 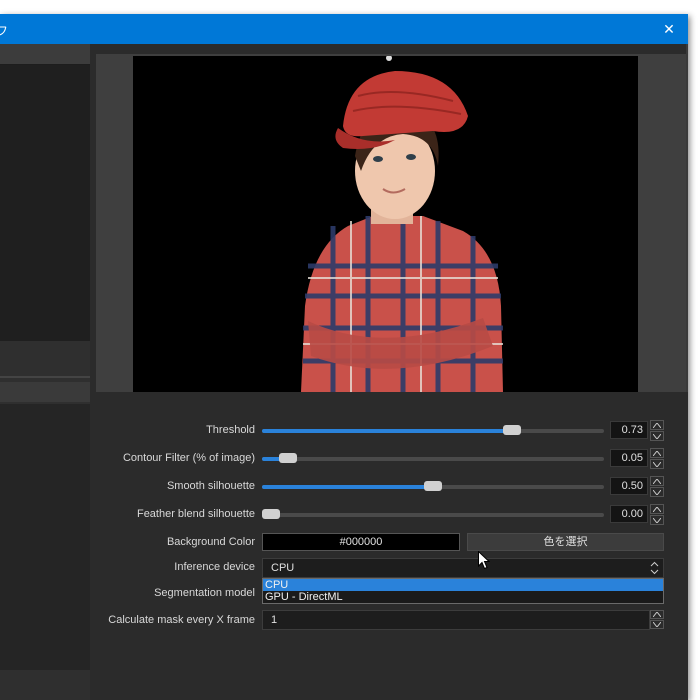 I want to click on contour-filter-row: Contour Filter (% of image) 0.05, so click(x=389, y=459).